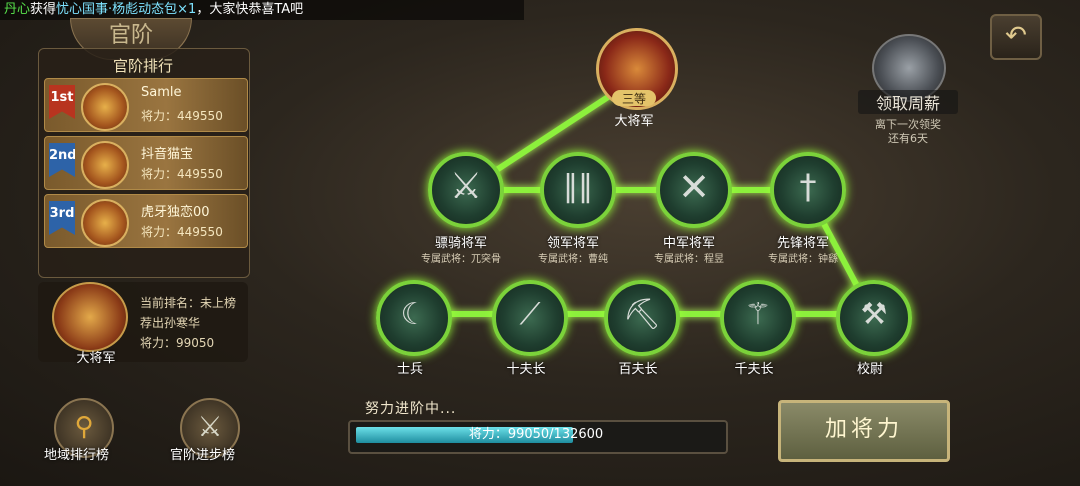 This screenshot has width=1080, height=486. I want to click on rank-node-xiaowei: ⚒, so click(874, 318).